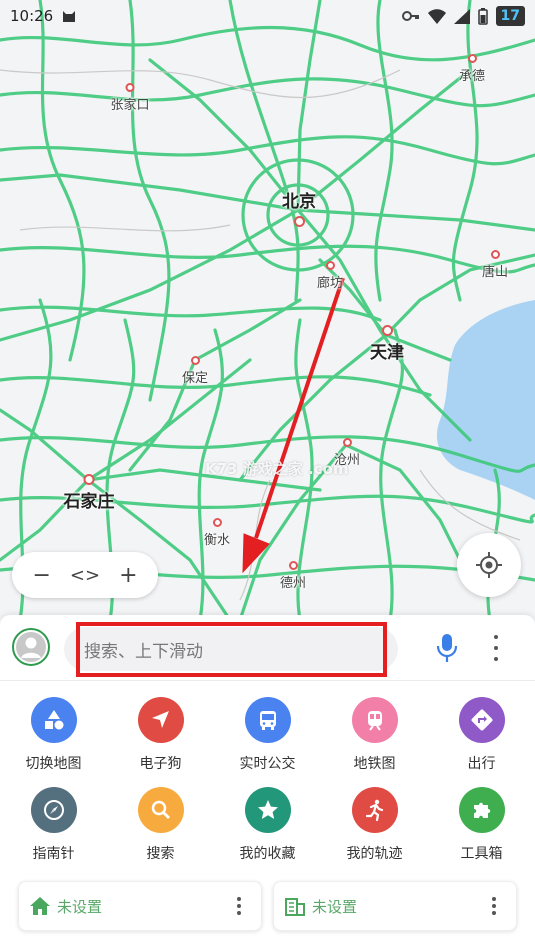  I want to click on city-tangshan: 唐山, so click(495, 265).